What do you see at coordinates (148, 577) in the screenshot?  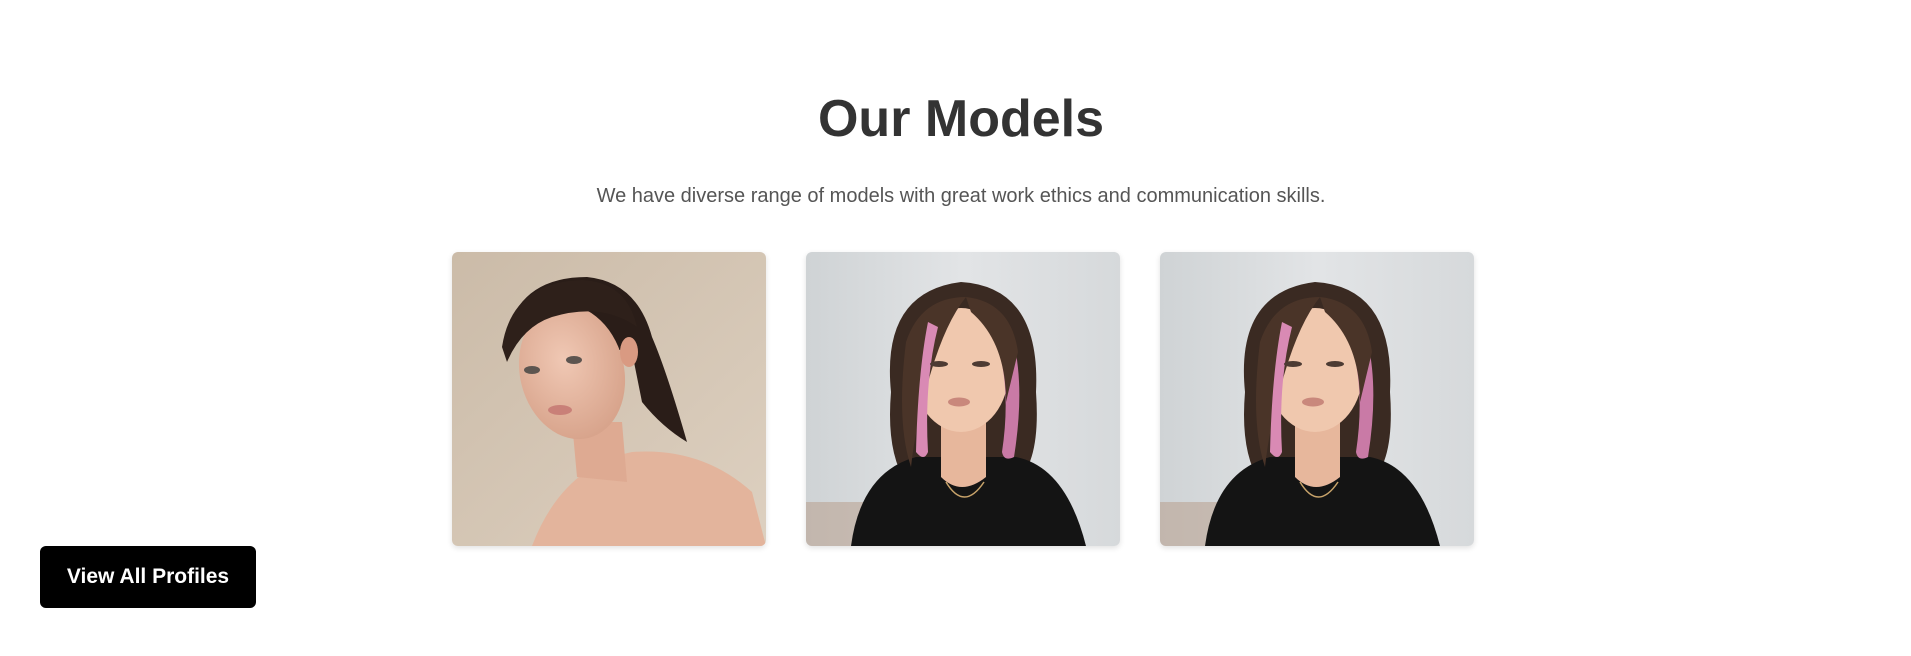 I see `view-all-profiles-button: View All Profiles` at bounding box center [148, 577].